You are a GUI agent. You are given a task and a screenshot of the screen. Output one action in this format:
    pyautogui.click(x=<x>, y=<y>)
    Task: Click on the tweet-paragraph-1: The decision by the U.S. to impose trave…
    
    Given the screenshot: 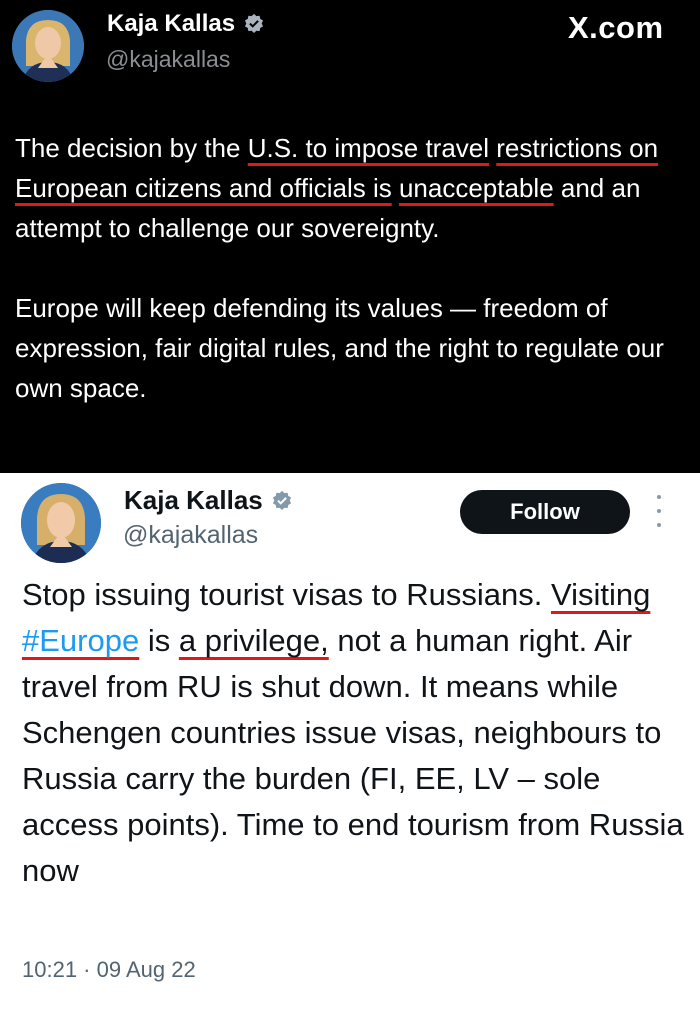 What is the action you would take?
    pyautogui.click(x=355, y=188)
    